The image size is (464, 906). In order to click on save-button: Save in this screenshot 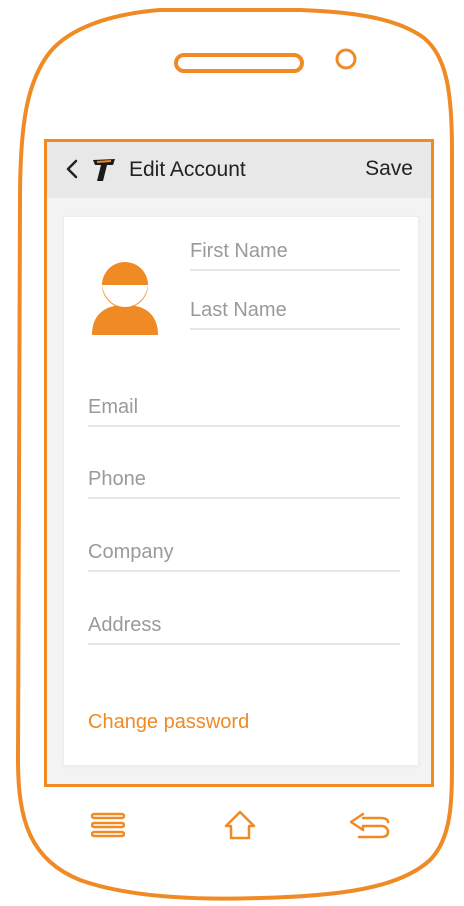, I will do `click(389, 169)`.